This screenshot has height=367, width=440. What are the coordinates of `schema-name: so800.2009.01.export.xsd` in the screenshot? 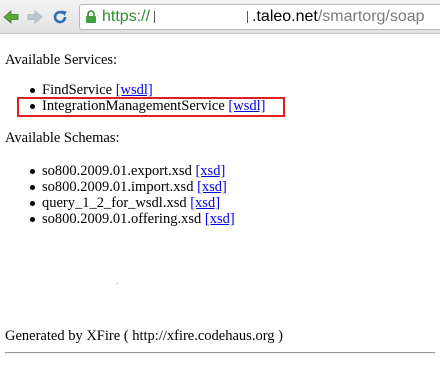 It's located at (117, 171).